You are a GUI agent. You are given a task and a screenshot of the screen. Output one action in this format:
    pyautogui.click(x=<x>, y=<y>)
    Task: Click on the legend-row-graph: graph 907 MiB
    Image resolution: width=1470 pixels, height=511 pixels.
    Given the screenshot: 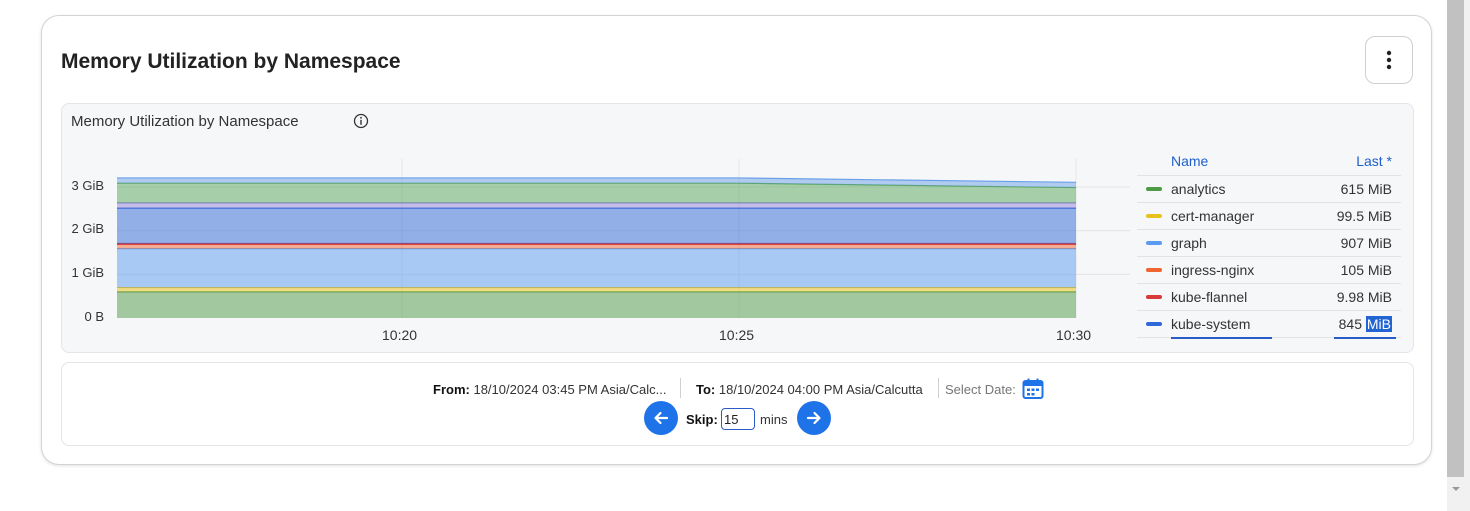 What is the action you would take?
    pyautogui.click(x=1269, y=243)
    